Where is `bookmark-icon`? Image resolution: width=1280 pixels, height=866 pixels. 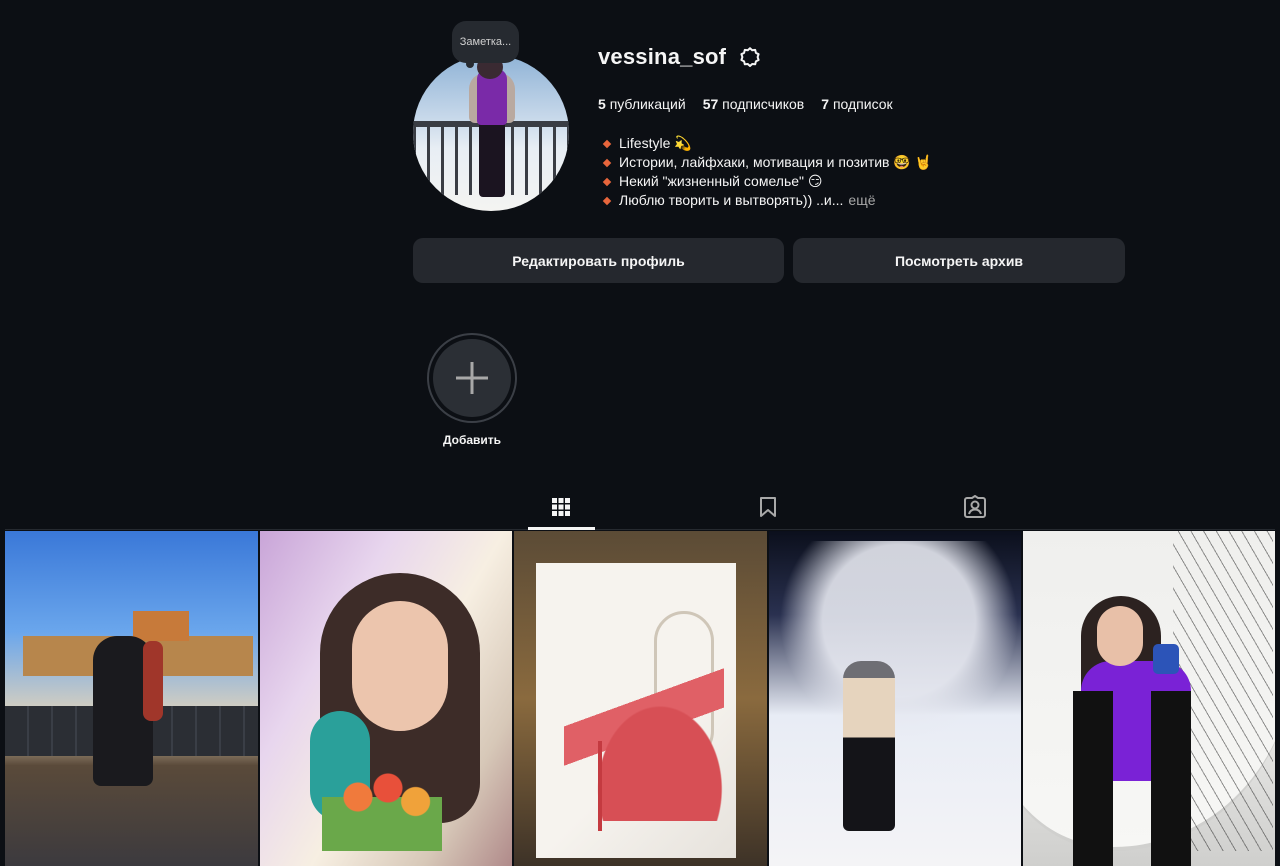
bookmark-icon is located at coordinates (768, 507).